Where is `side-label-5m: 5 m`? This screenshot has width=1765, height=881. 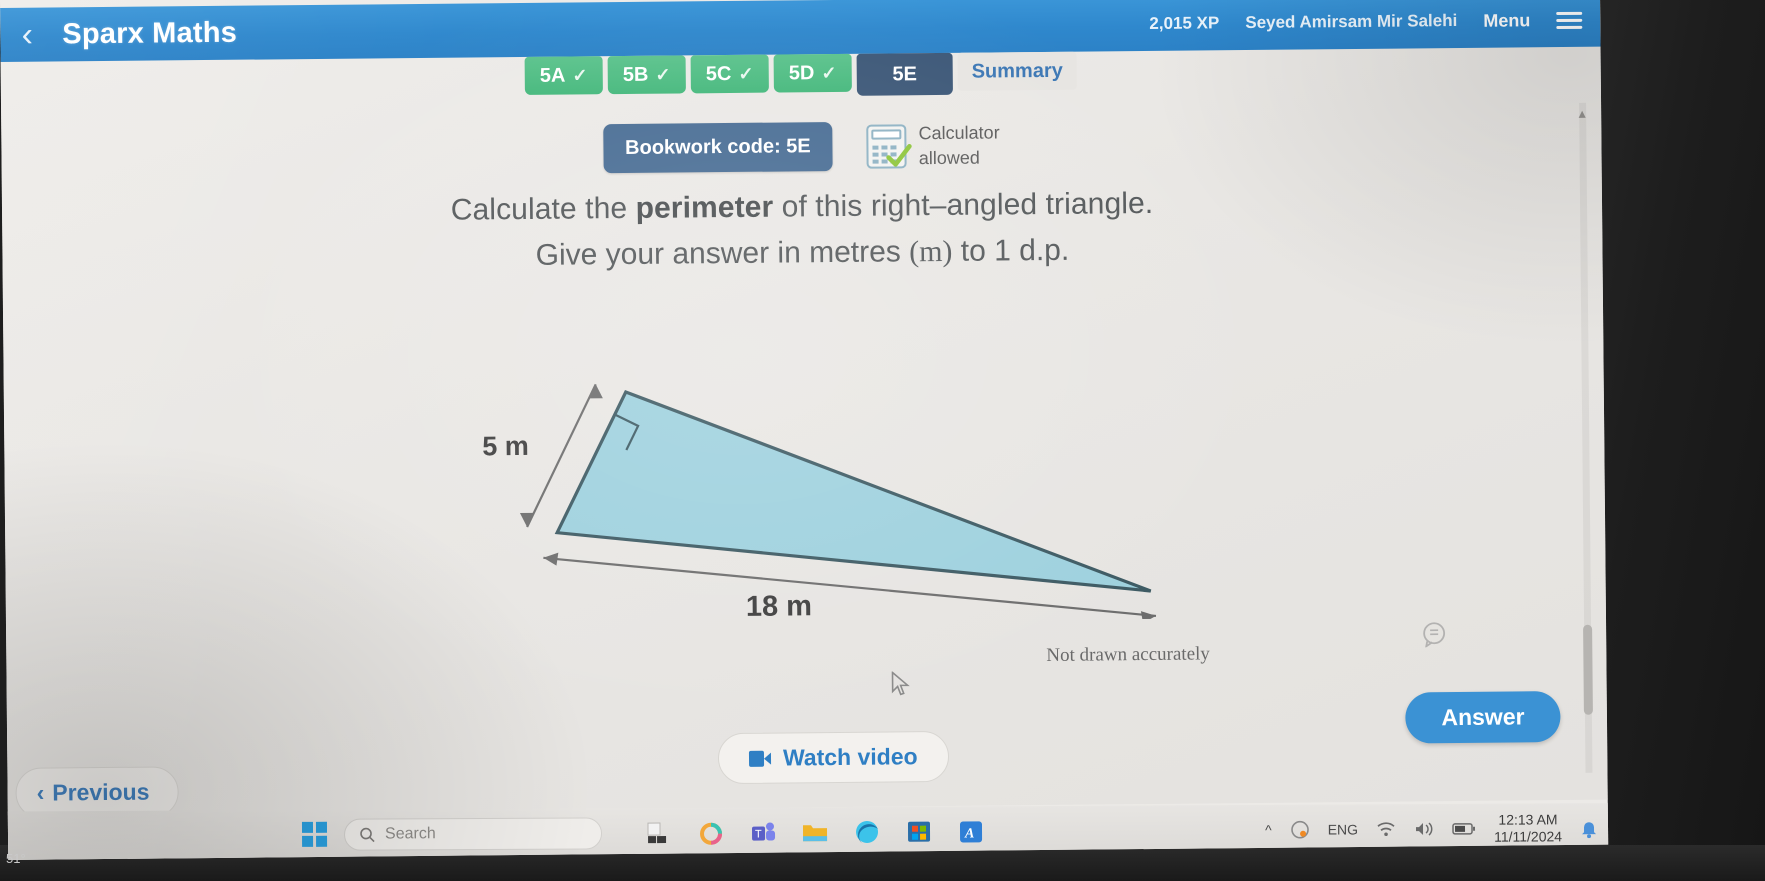 side-label-5m: 5 m is located at coordinates (505, 446).